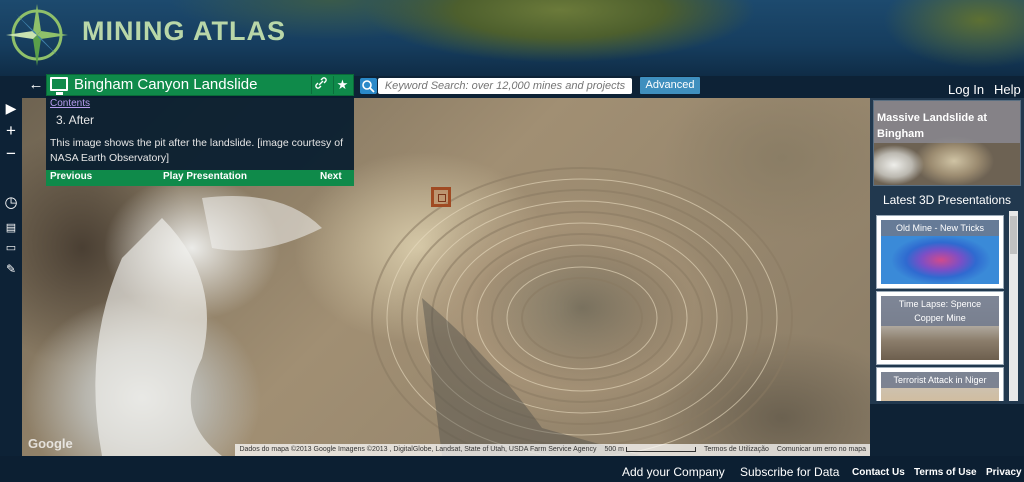 This screenshot has height=482, width=1024. I want to click on help-link: Help, so click(1007, 89).